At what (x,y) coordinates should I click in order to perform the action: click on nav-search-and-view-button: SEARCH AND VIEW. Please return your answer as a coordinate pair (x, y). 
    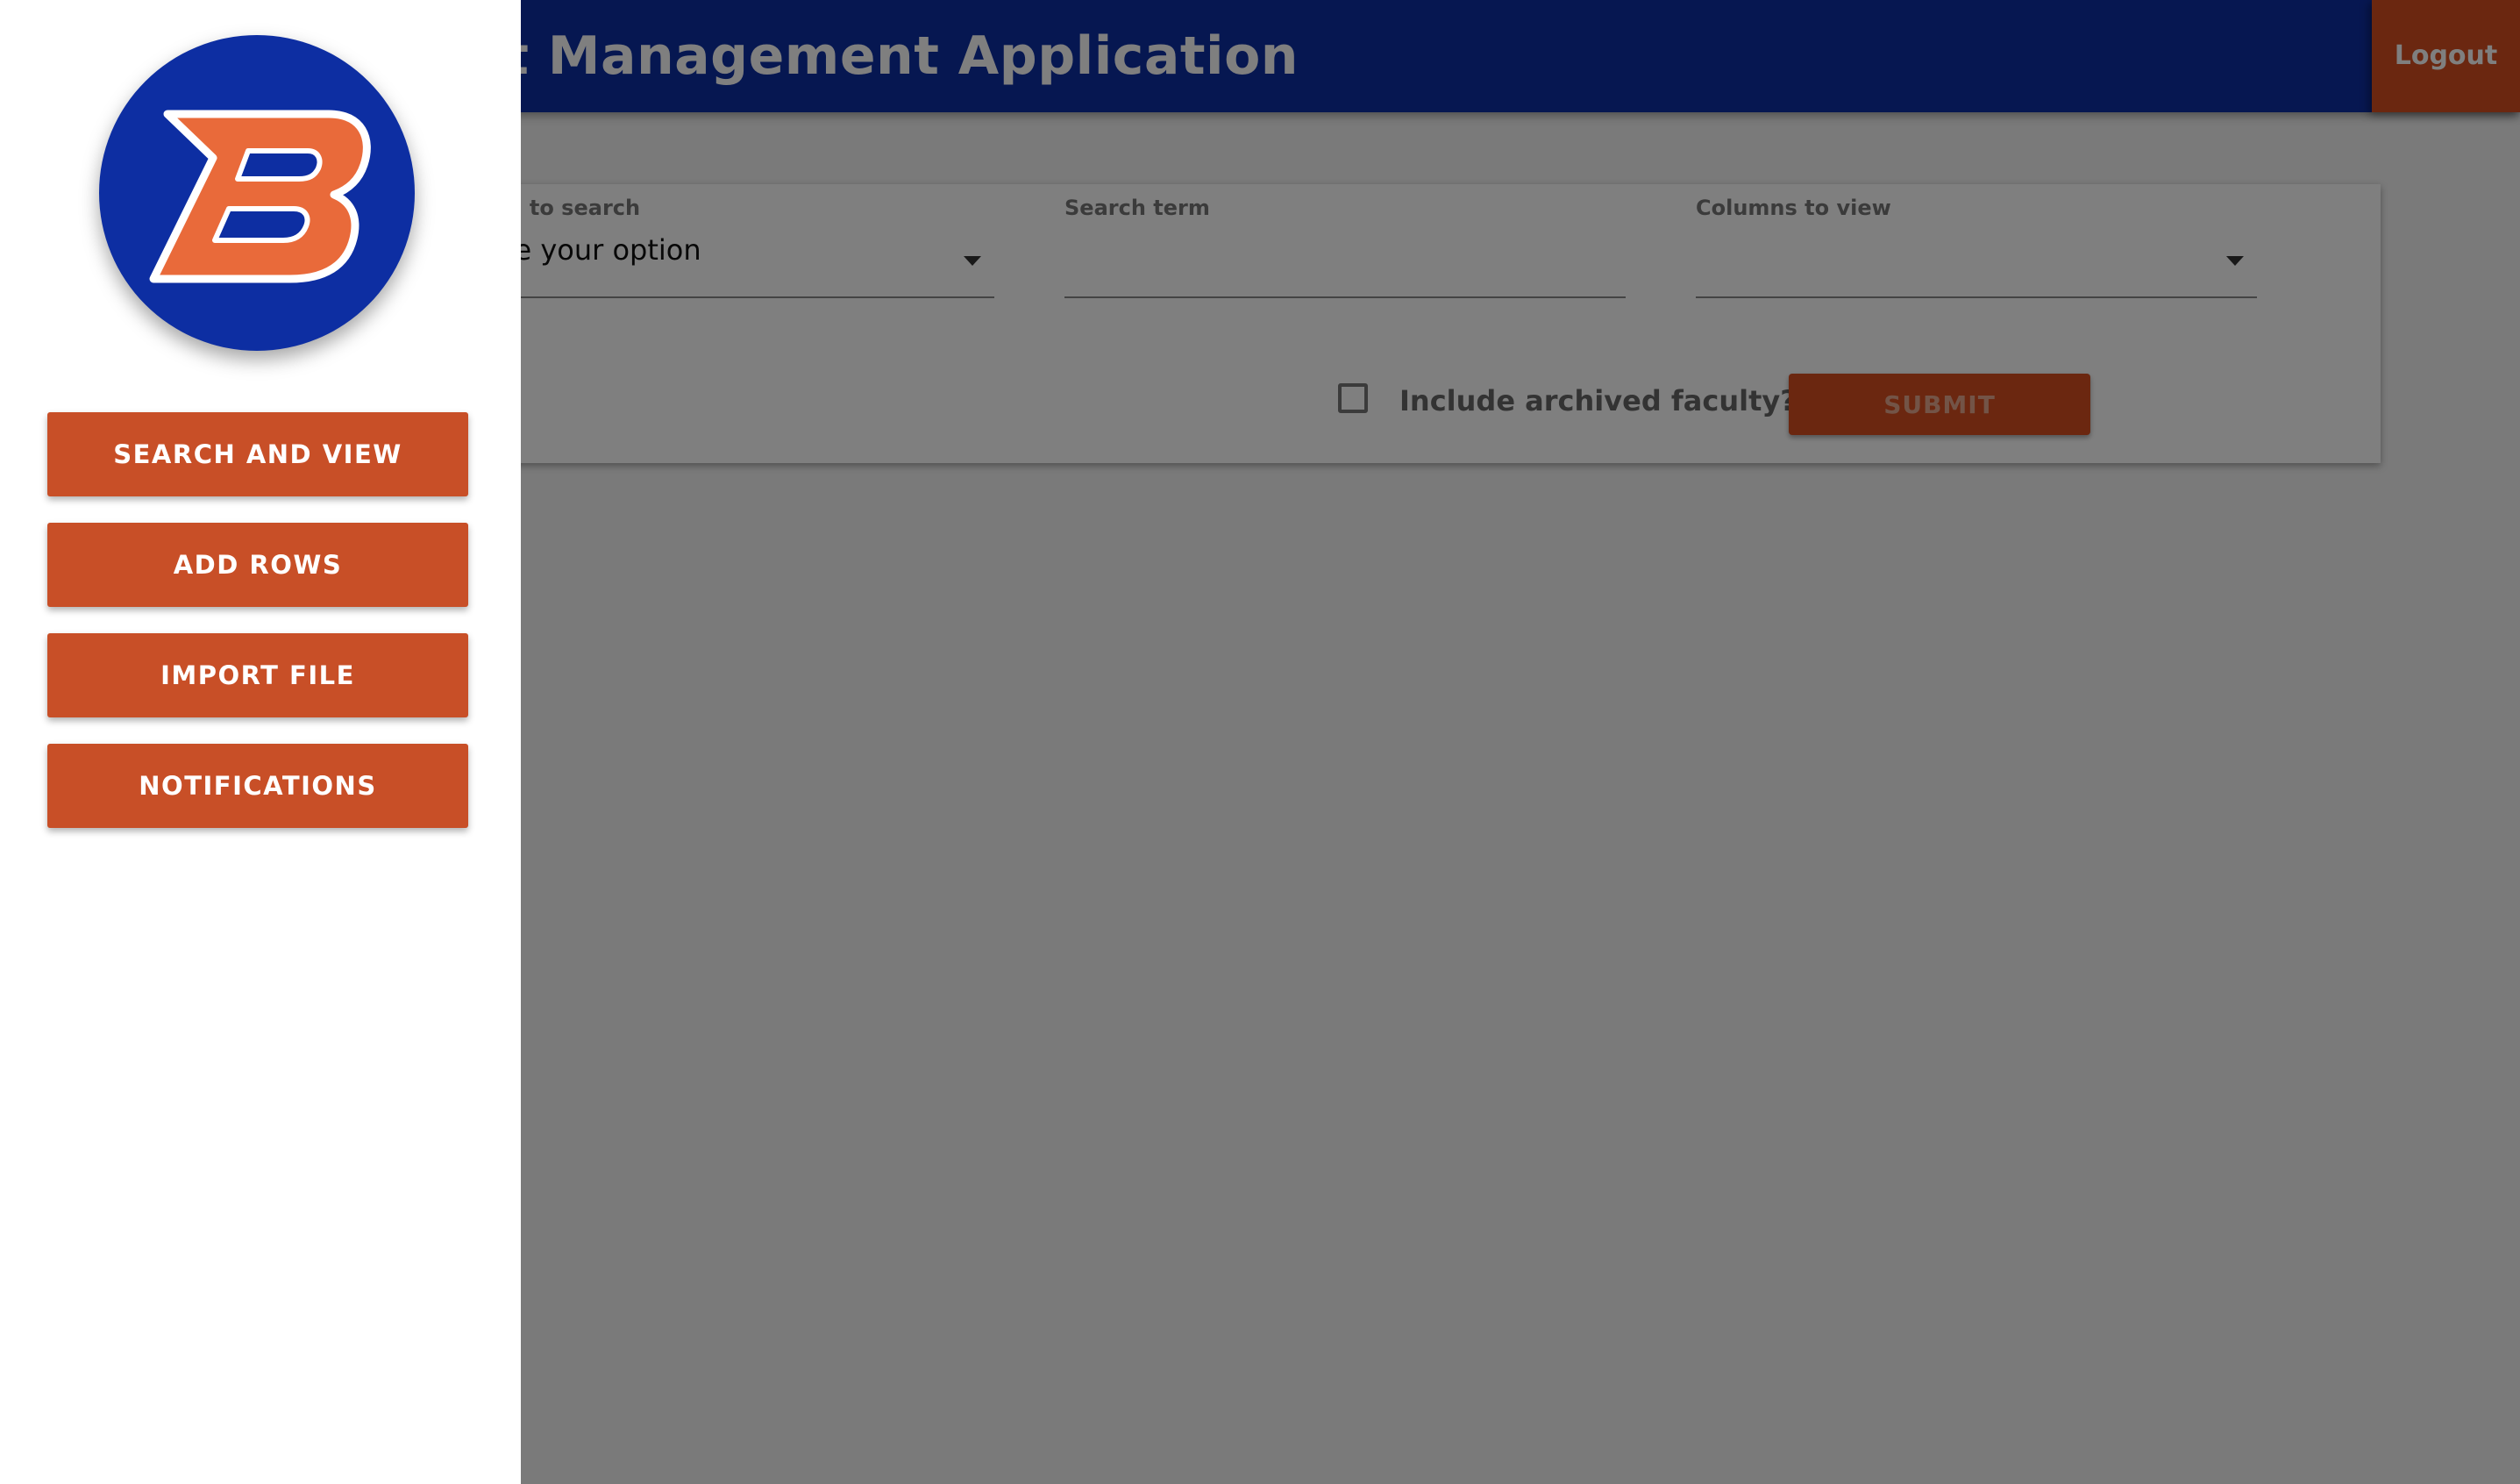
    Looking at the image, I should click on (257, 454).